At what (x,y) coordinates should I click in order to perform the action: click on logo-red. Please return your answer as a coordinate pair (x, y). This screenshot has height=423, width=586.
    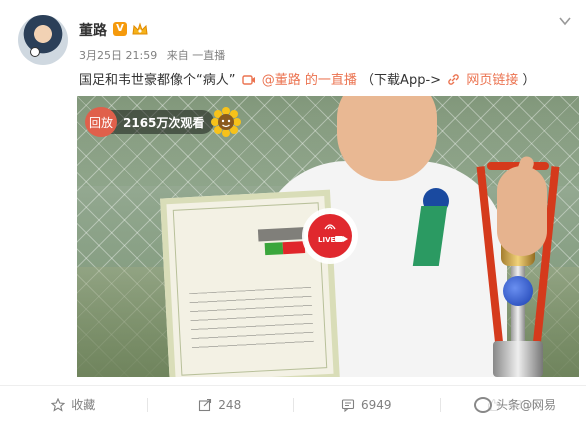
    Looking at the image, I should click on (294, 248).